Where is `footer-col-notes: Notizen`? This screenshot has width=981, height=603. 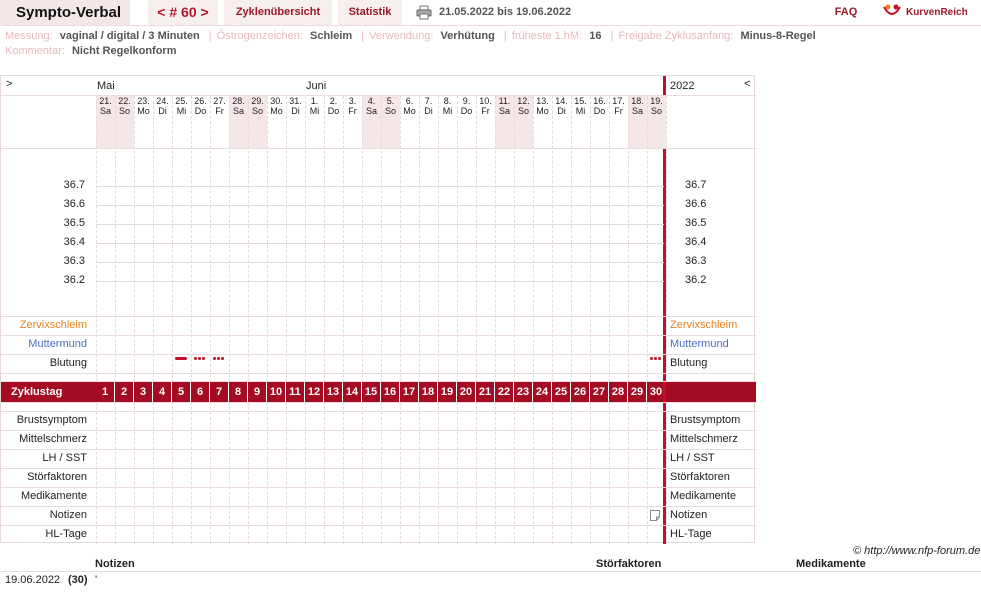 footer-col-notes: Notizen is located at coordinates (115, 564).